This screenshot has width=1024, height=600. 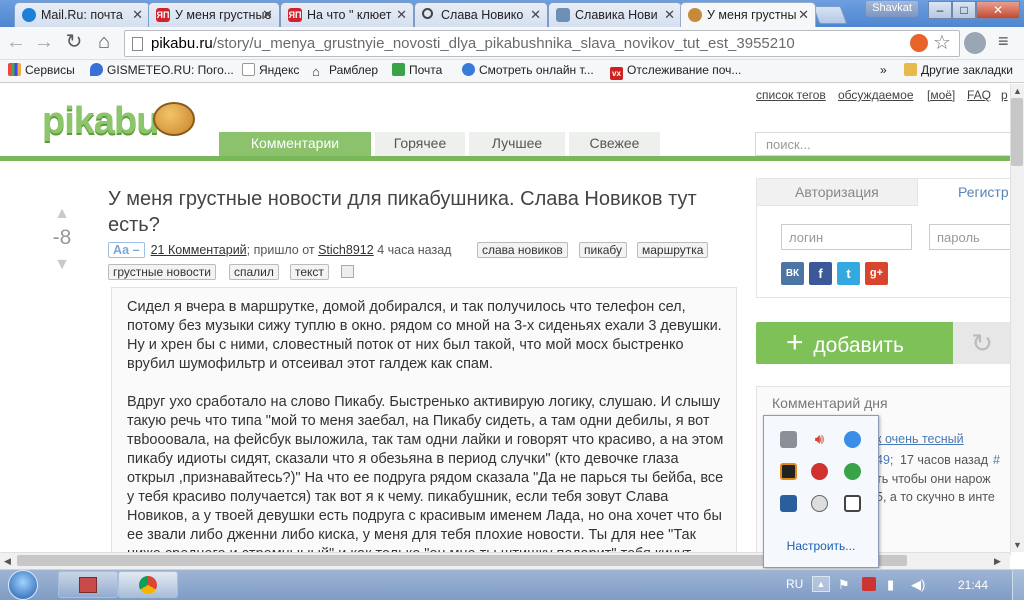 What do you see at coordinates (104, 43) in the screenshot?
I see `home-icon: ⌂` at bounding box center [104, 43].